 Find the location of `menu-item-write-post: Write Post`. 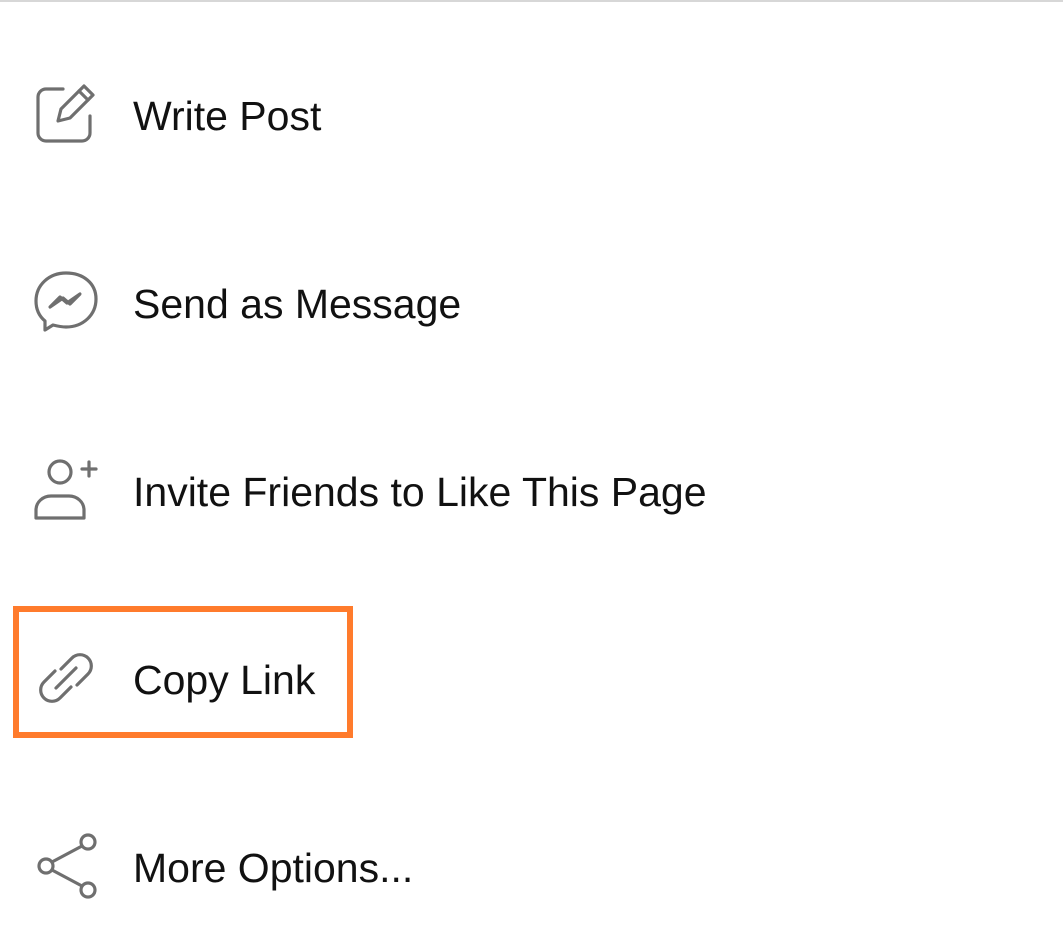

menu-item-write-post: Write Post is located at coordinates (531, 108).